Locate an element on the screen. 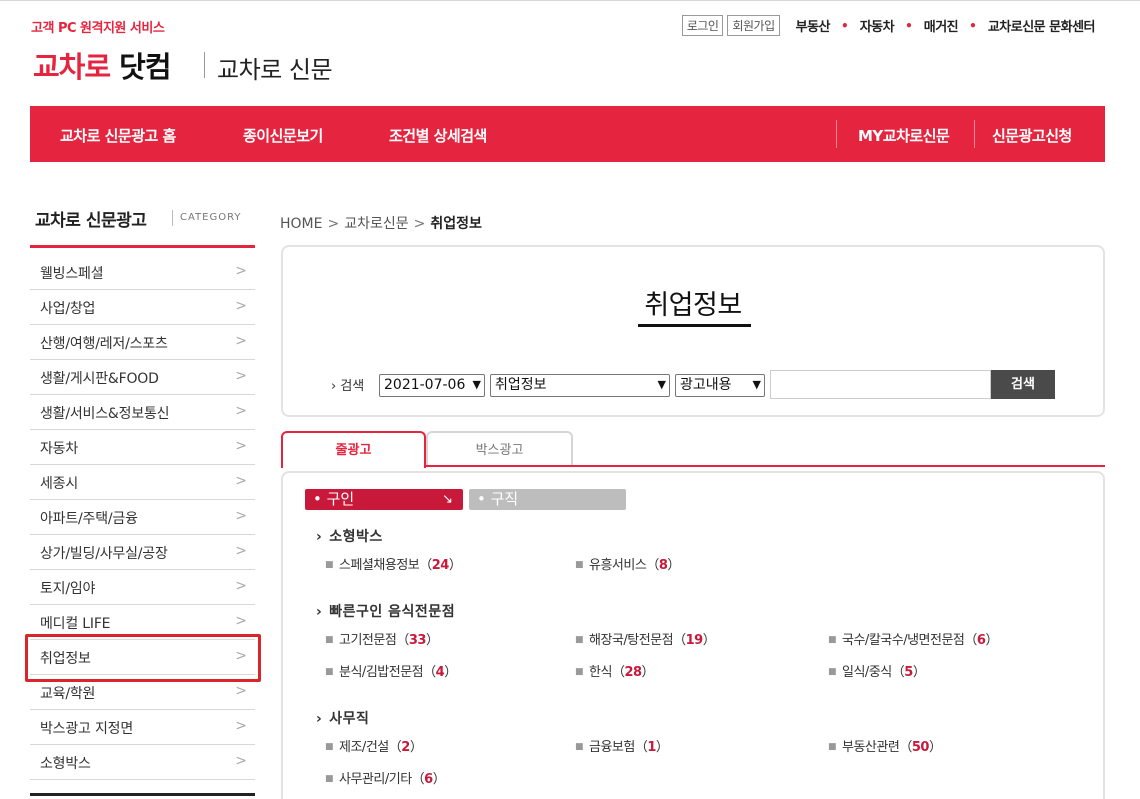  category-name: 제조/건설 is located at coordinates (364, 747).